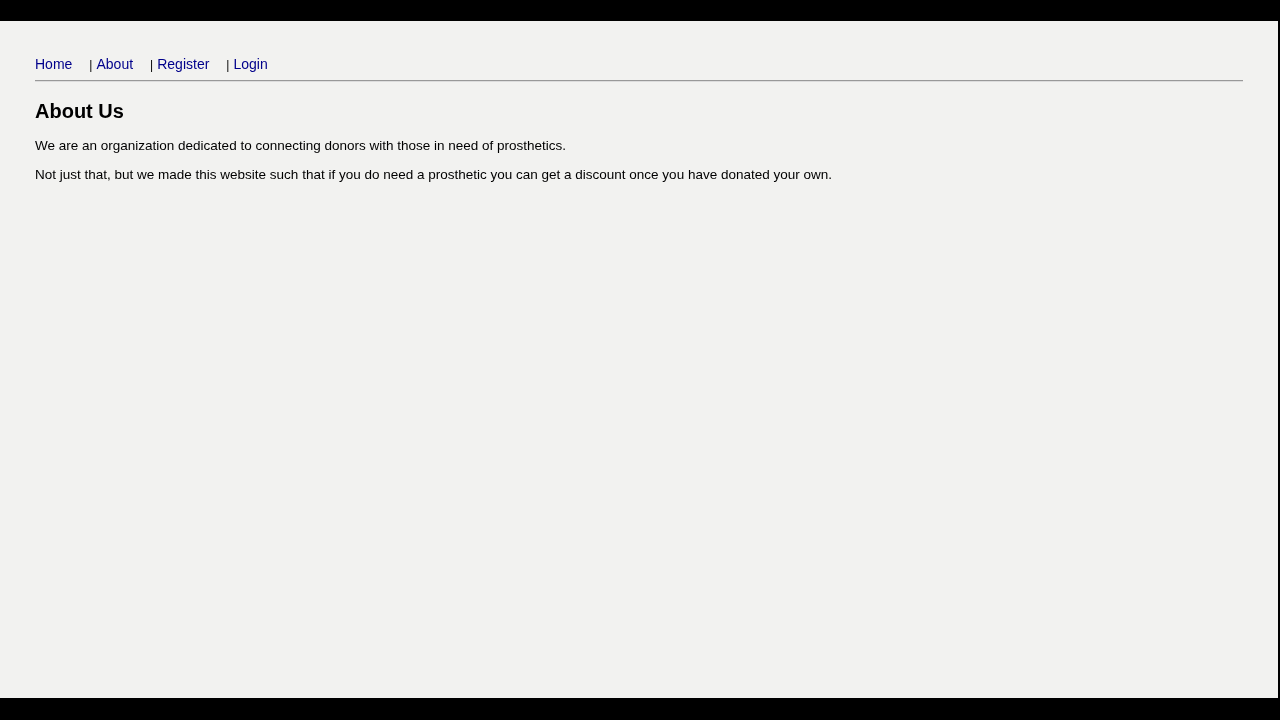 Image resolution: width=1280 pixels, height=720 pixels. I want to click on nav-link: Login, so click(250, 64).